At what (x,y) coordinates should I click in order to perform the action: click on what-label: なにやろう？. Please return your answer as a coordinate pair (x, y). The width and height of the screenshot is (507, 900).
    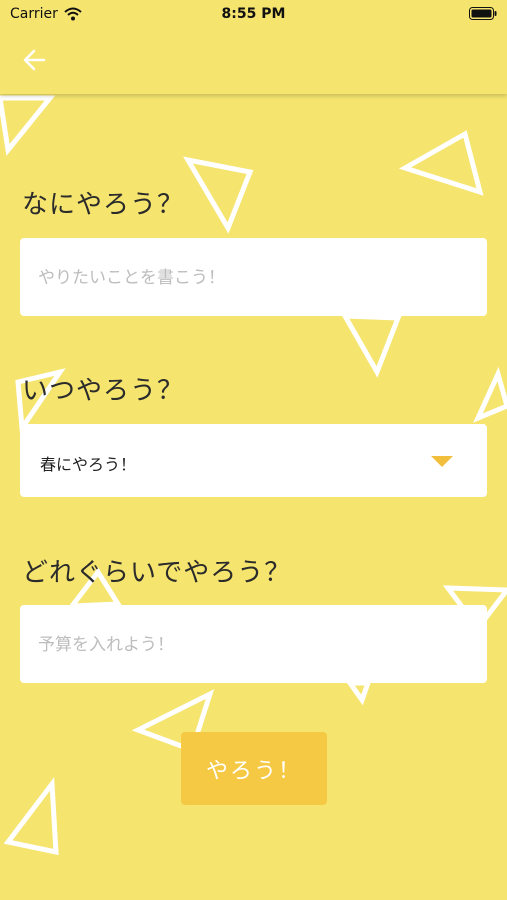
    Looking at the image, I should click on (103, 205).